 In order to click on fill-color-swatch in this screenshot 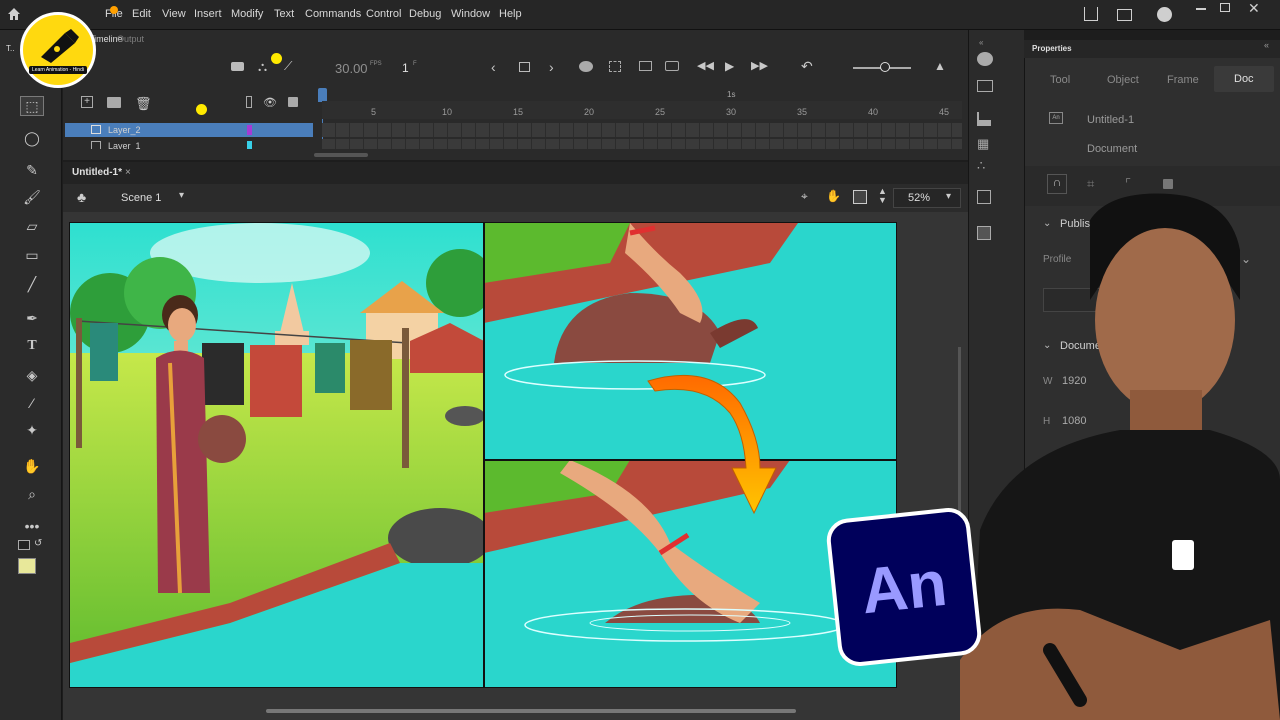, I will do `click(27, 566)`.